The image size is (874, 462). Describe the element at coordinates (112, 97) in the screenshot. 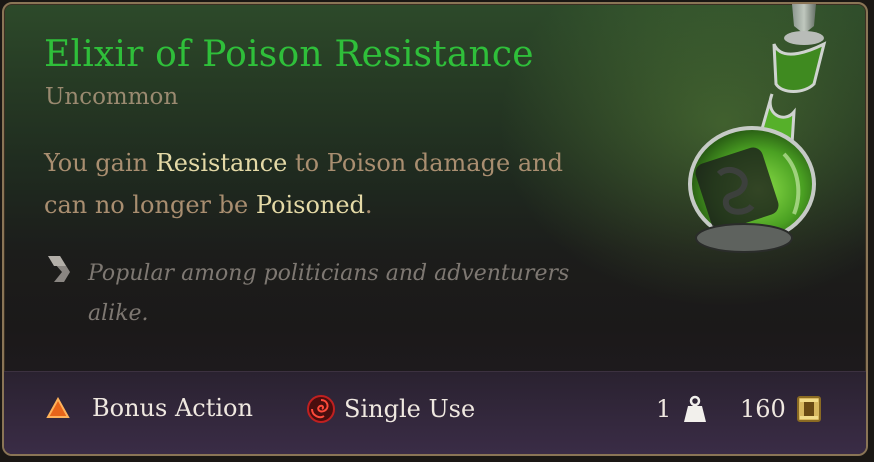

I see `item-rarity: Uncommon` at that location.